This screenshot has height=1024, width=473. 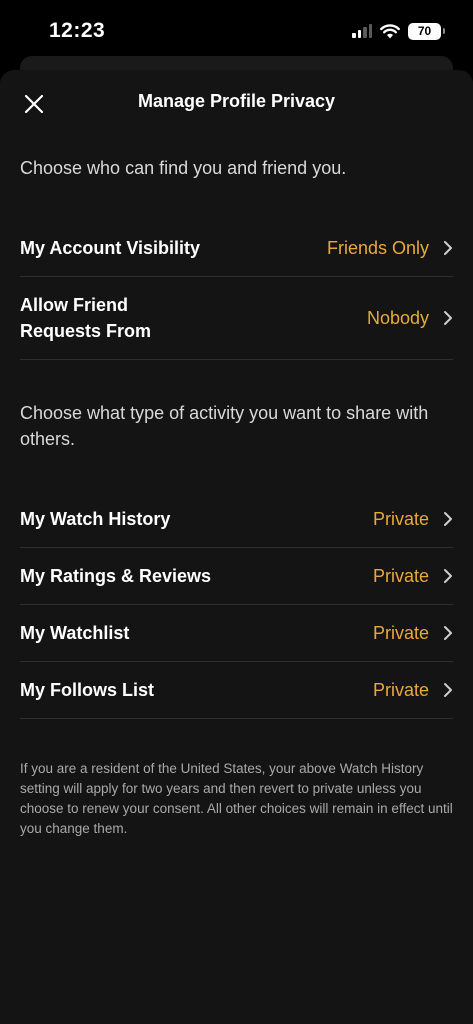 What do you see at coordinates (236, 519) in the screenshot?
I see `watch-history-row: My Watch History Private` at bounding box center [236, 519].